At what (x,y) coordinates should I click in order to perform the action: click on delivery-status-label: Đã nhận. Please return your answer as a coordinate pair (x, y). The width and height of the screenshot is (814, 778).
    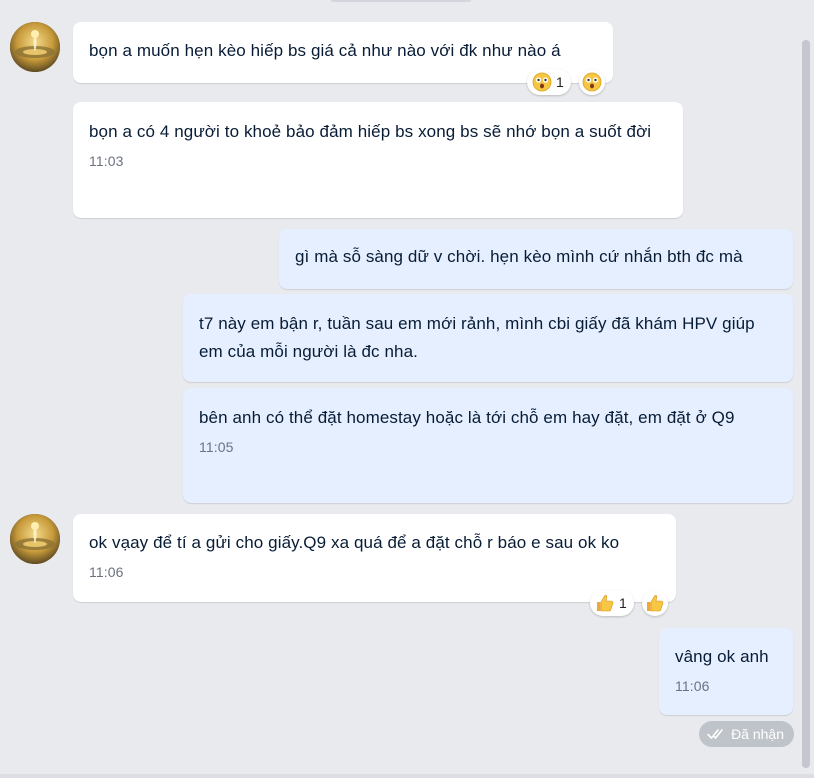
    Looking at the image, I should click on (757, 734).